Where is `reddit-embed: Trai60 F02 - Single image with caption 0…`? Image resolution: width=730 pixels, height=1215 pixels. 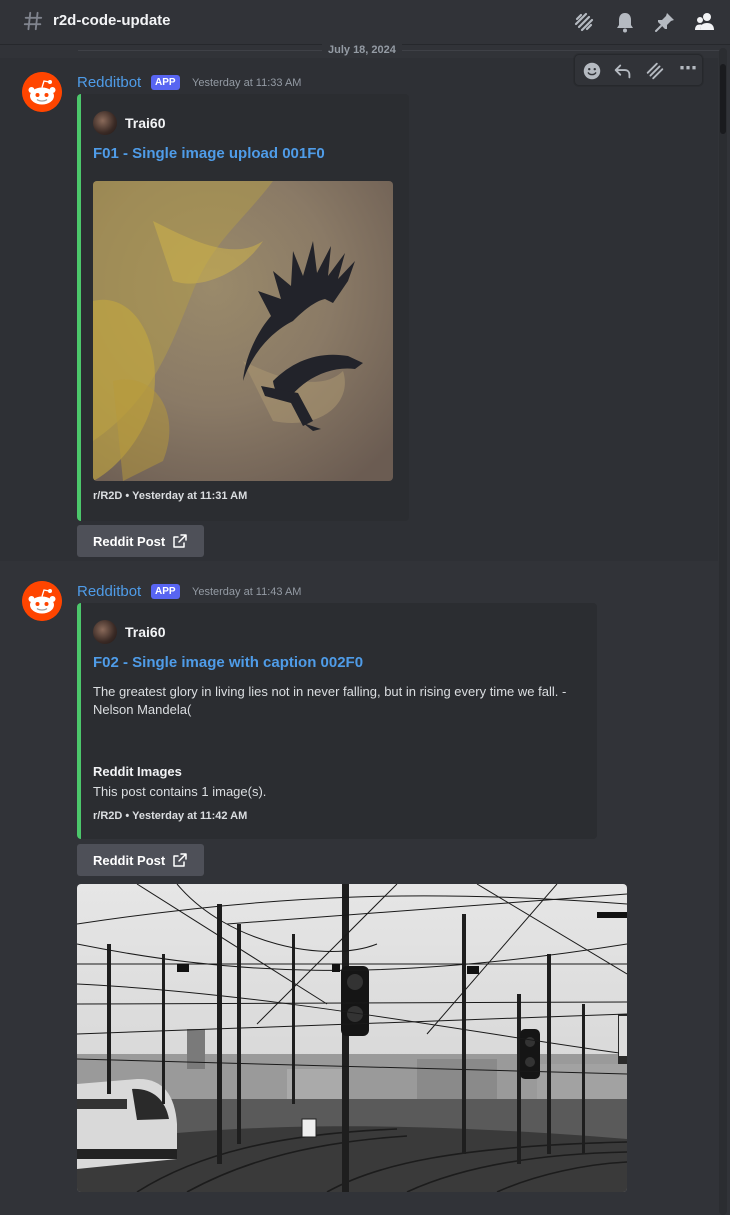 reddit-embed: Trai60 F02 - Single image with caption 0… is located at coordinates (337, 721).